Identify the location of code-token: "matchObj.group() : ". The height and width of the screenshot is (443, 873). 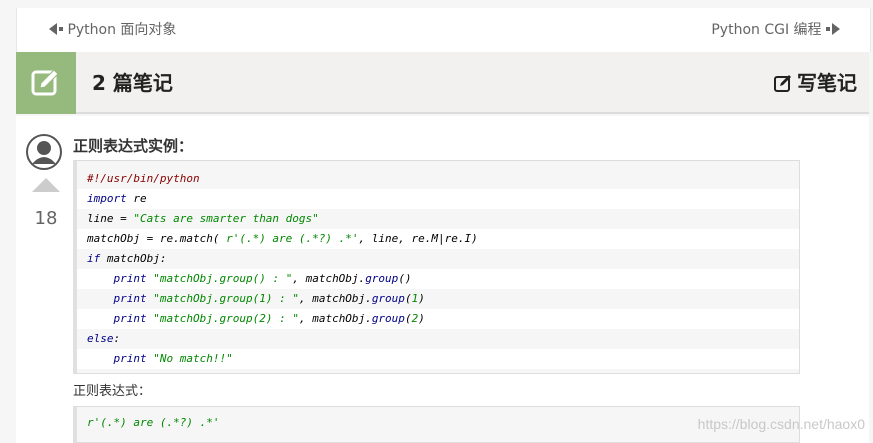
(223, 278).